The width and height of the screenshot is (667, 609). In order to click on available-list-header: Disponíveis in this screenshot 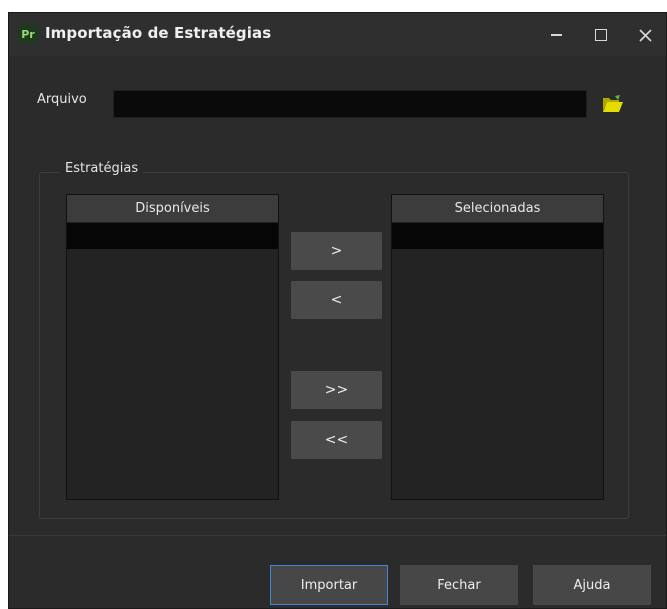, I will do `click(172, 209)`.